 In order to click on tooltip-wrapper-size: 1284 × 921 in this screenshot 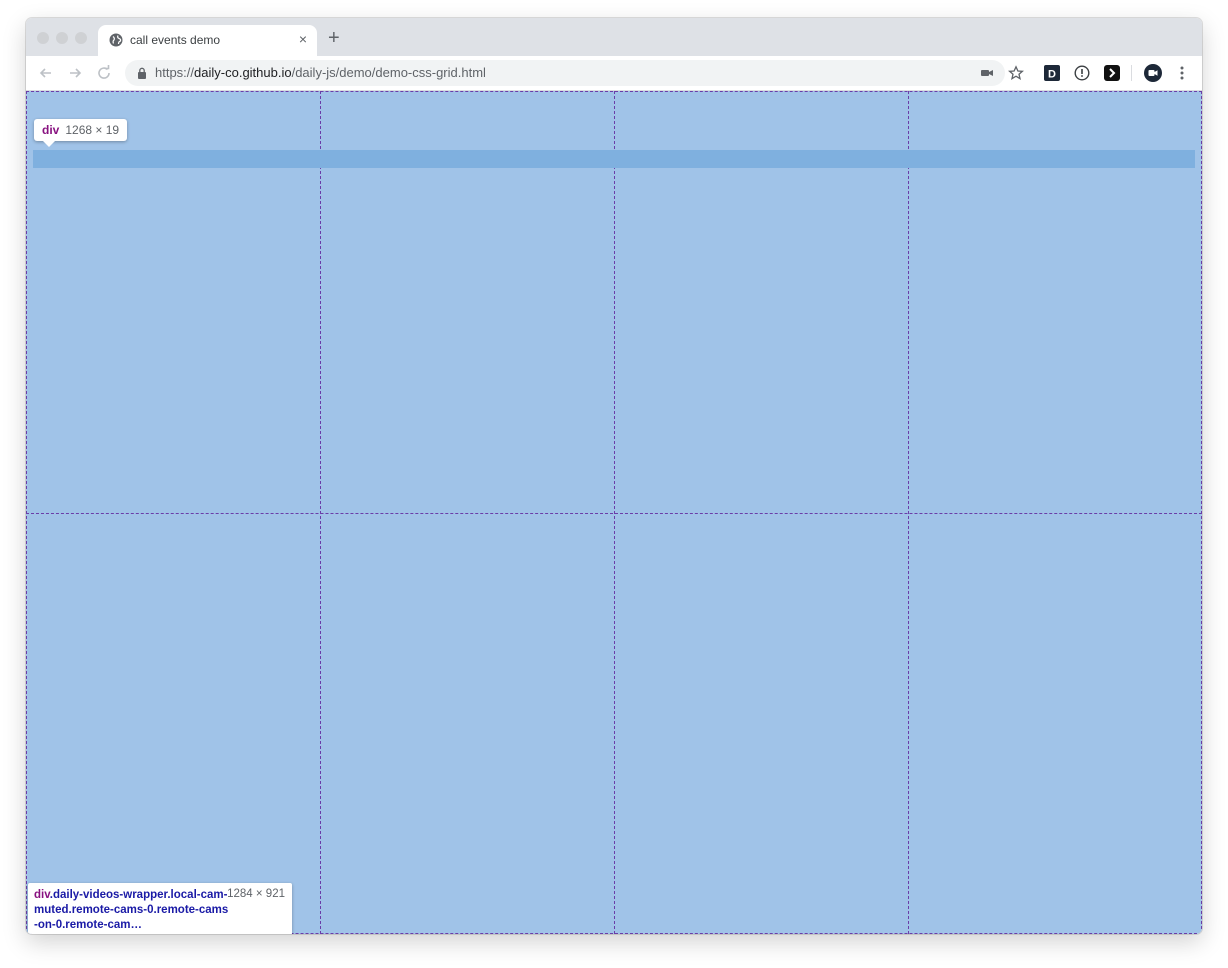, I will do `click(256, 894)`.